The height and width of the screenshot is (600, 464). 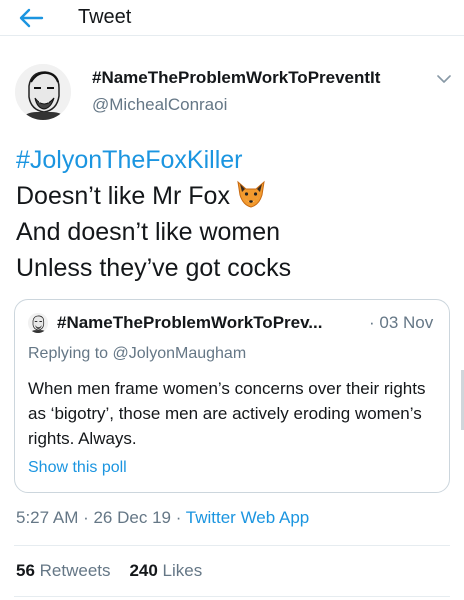 I want to click on tweet-stats: 56 Retweets 240 Likes, so click(x=109, y=571).